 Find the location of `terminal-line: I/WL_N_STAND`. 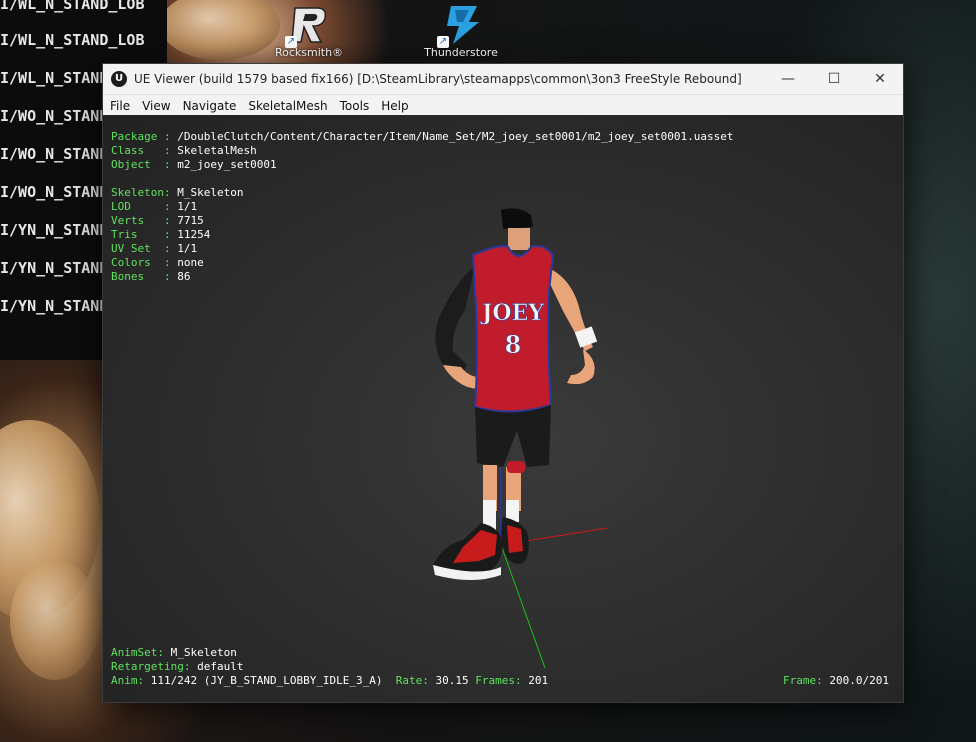

terminal-line: I/WL_N_STAND is located at coordinates (54, 78).